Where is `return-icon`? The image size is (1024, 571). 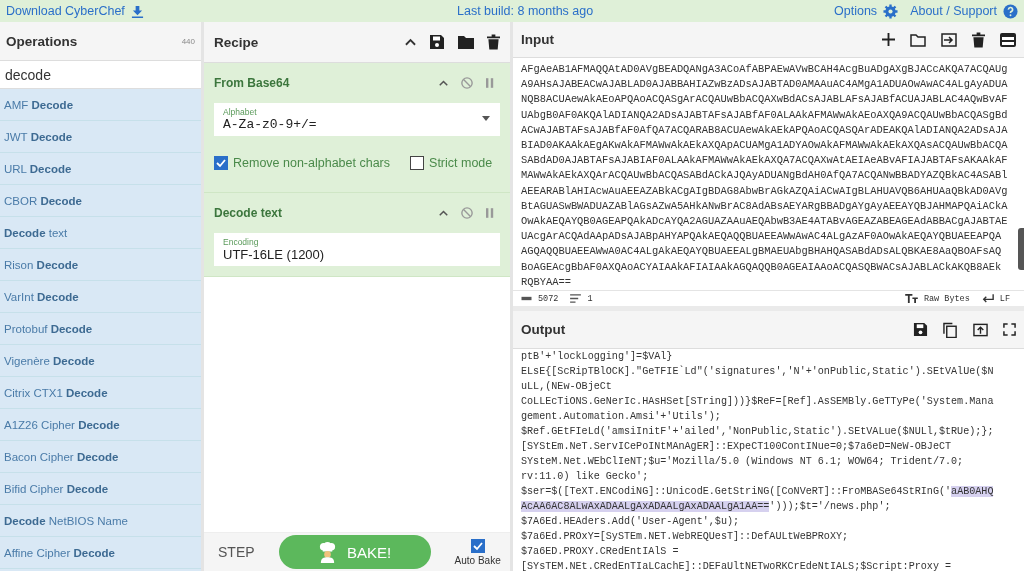 return-icon is located at coordinates (987, 298).